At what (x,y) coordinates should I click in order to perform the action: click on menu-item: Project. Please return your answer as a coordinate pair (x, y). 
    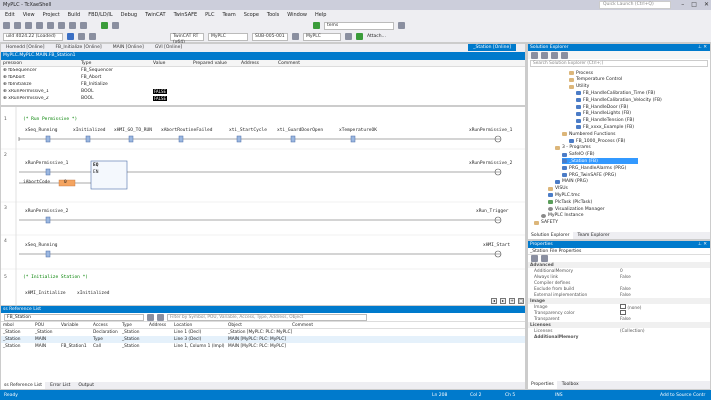
    Looking at the image, I should click on (51, 15).